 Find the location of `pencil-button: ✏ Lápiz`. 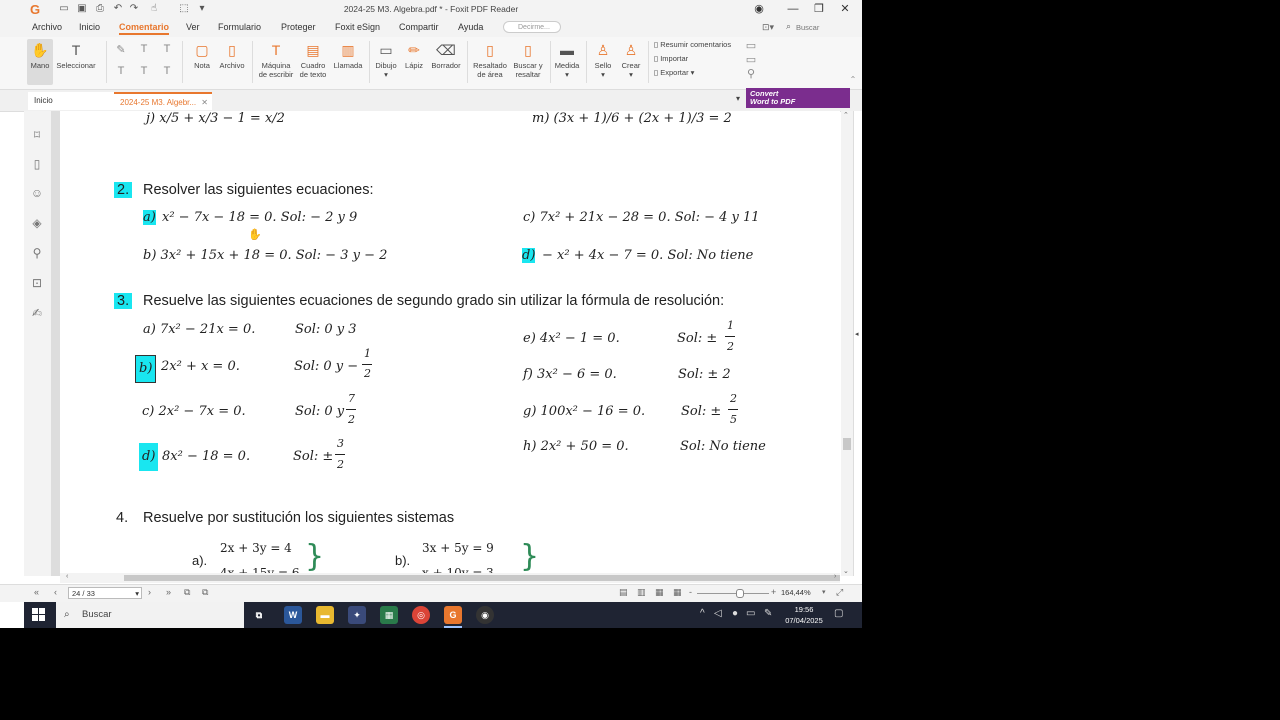

pencil-button: ✏ Lápiz is located at coordinates (414, 62).